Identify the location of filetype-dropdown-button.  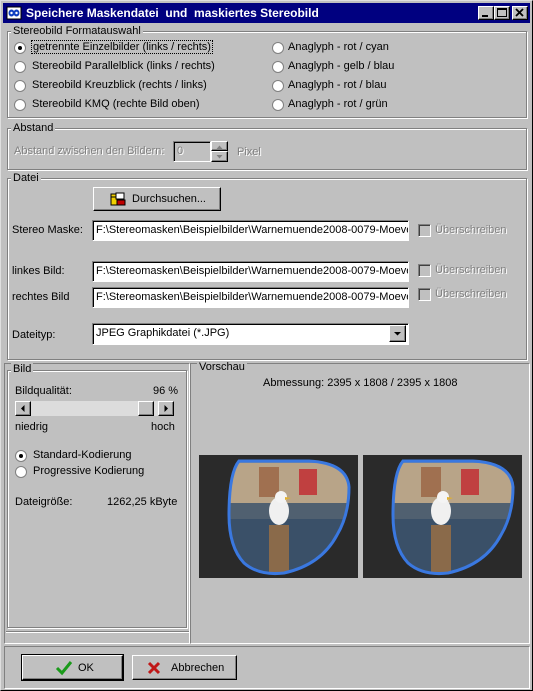
(397, 333).